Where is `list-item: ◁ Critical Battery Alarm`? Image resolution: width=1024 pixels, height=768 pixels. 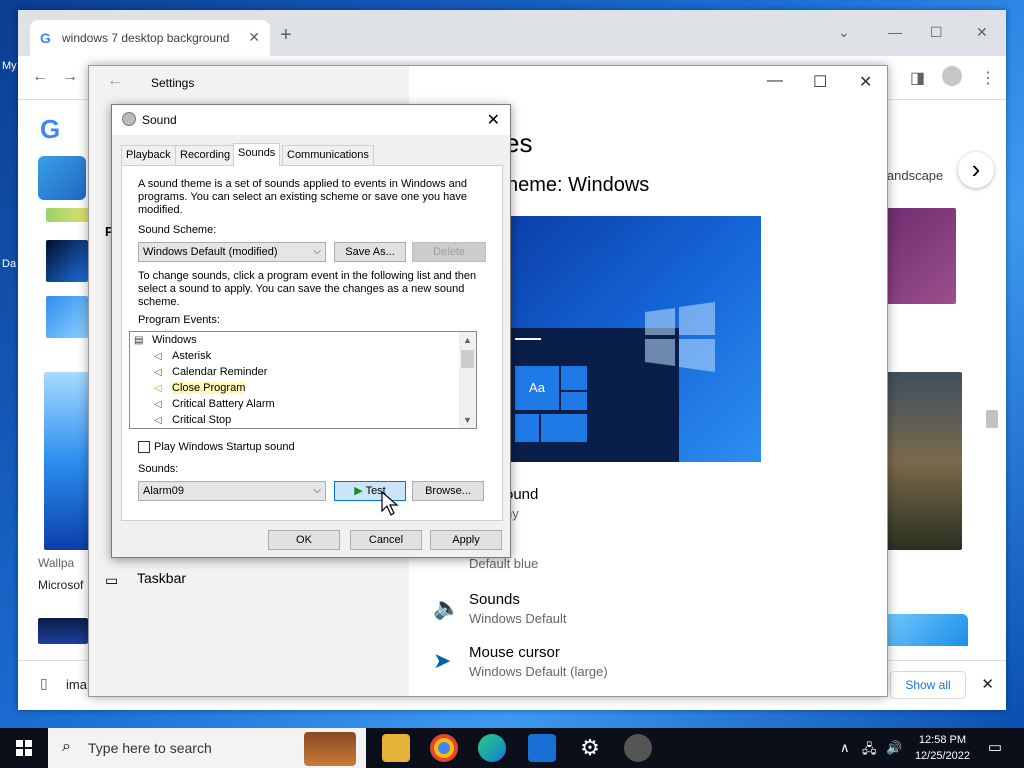
list-item: ◁ Critical Battery Alarm is located at coordinates (214, 404).